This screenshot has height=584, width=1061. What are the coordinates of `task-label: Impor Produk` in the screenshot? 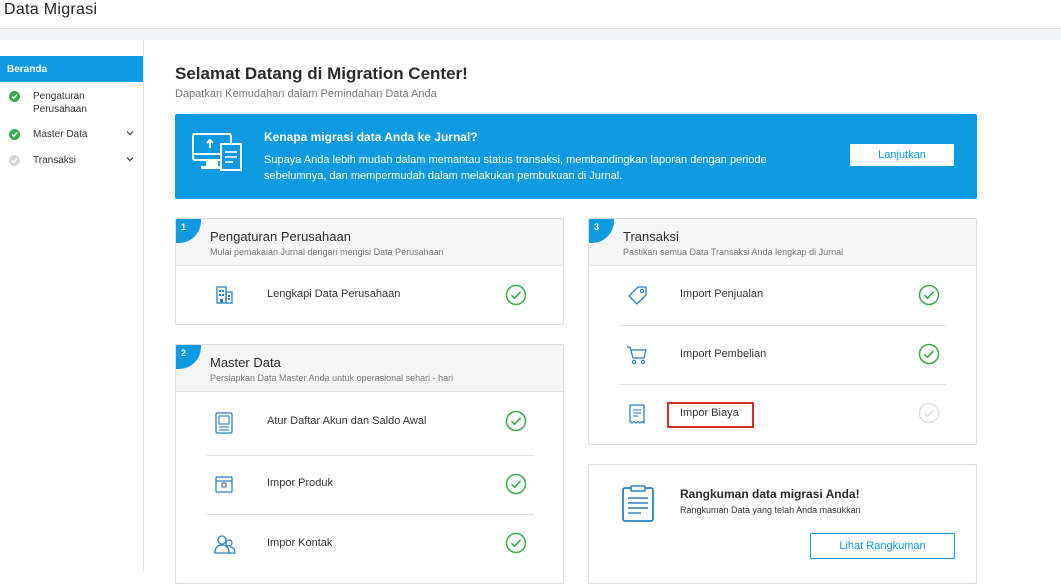 It's located at (300, 483).